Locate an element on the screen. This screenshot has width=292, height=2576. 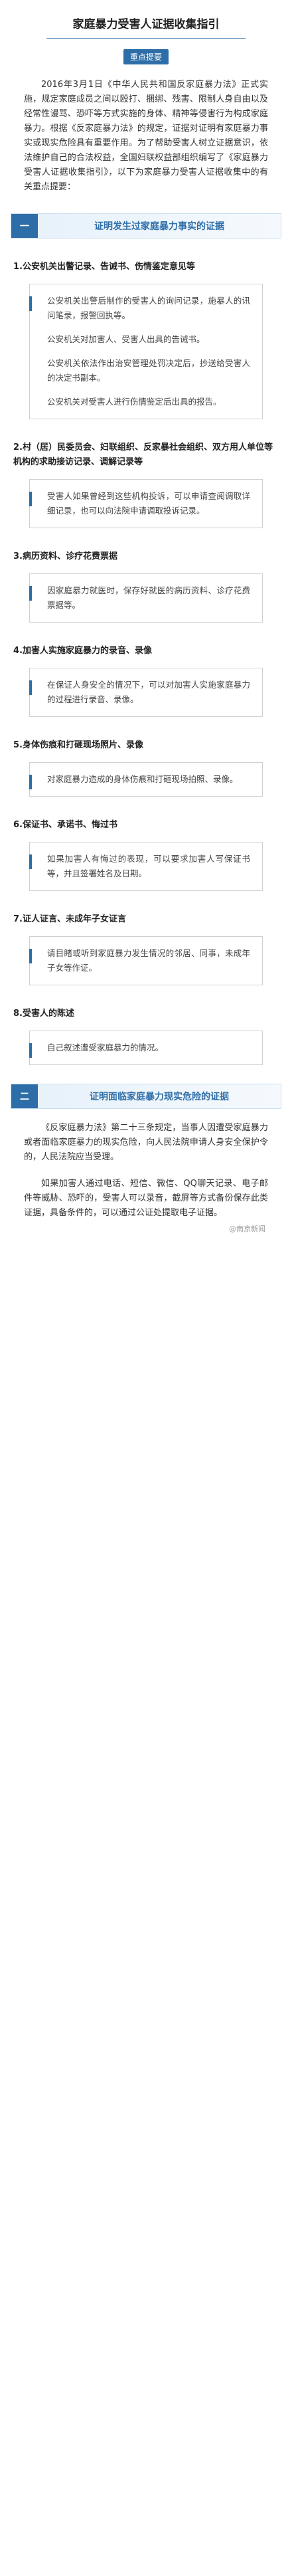
evidence-box: 请目睹或听到家庭暴力发生情况的邻居、同事，未成年子女等作证。 is located at coordinates (146, 961).